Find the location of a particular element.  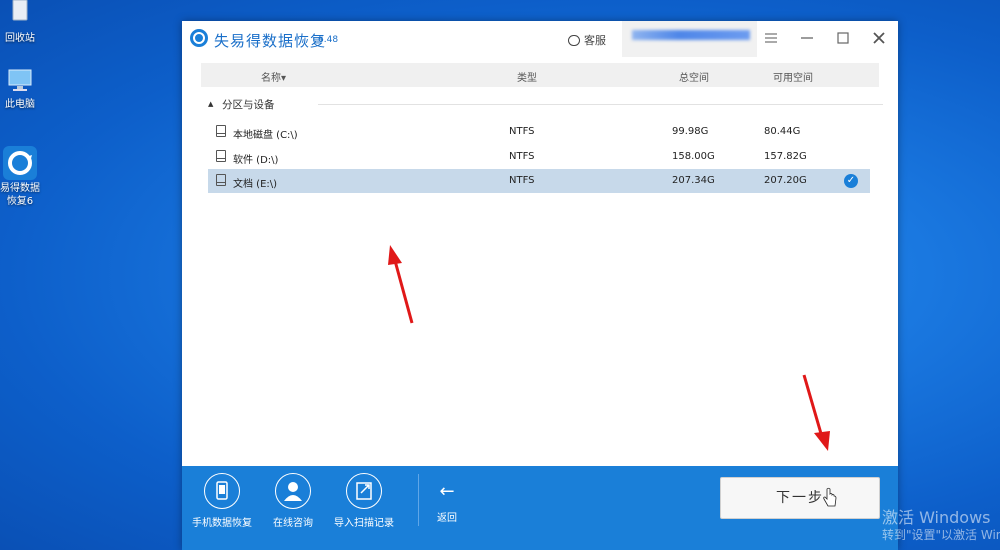

column-name-header: 名称▾ is located at coordinates (273, 76).